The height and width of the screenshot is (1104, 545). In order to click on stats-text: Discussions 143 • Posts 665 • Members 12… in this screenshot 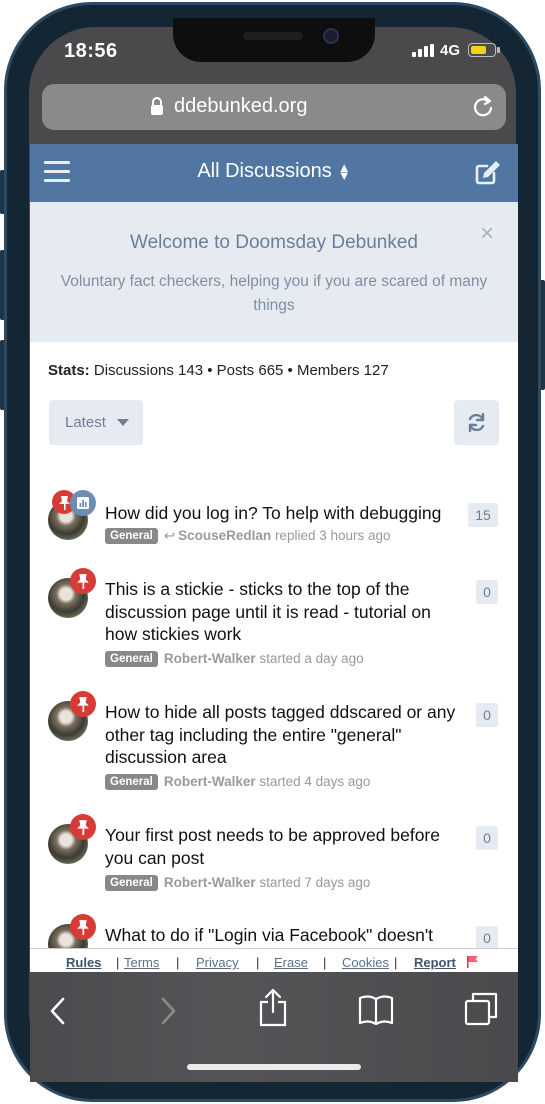, I will do `click(241, 370)`.